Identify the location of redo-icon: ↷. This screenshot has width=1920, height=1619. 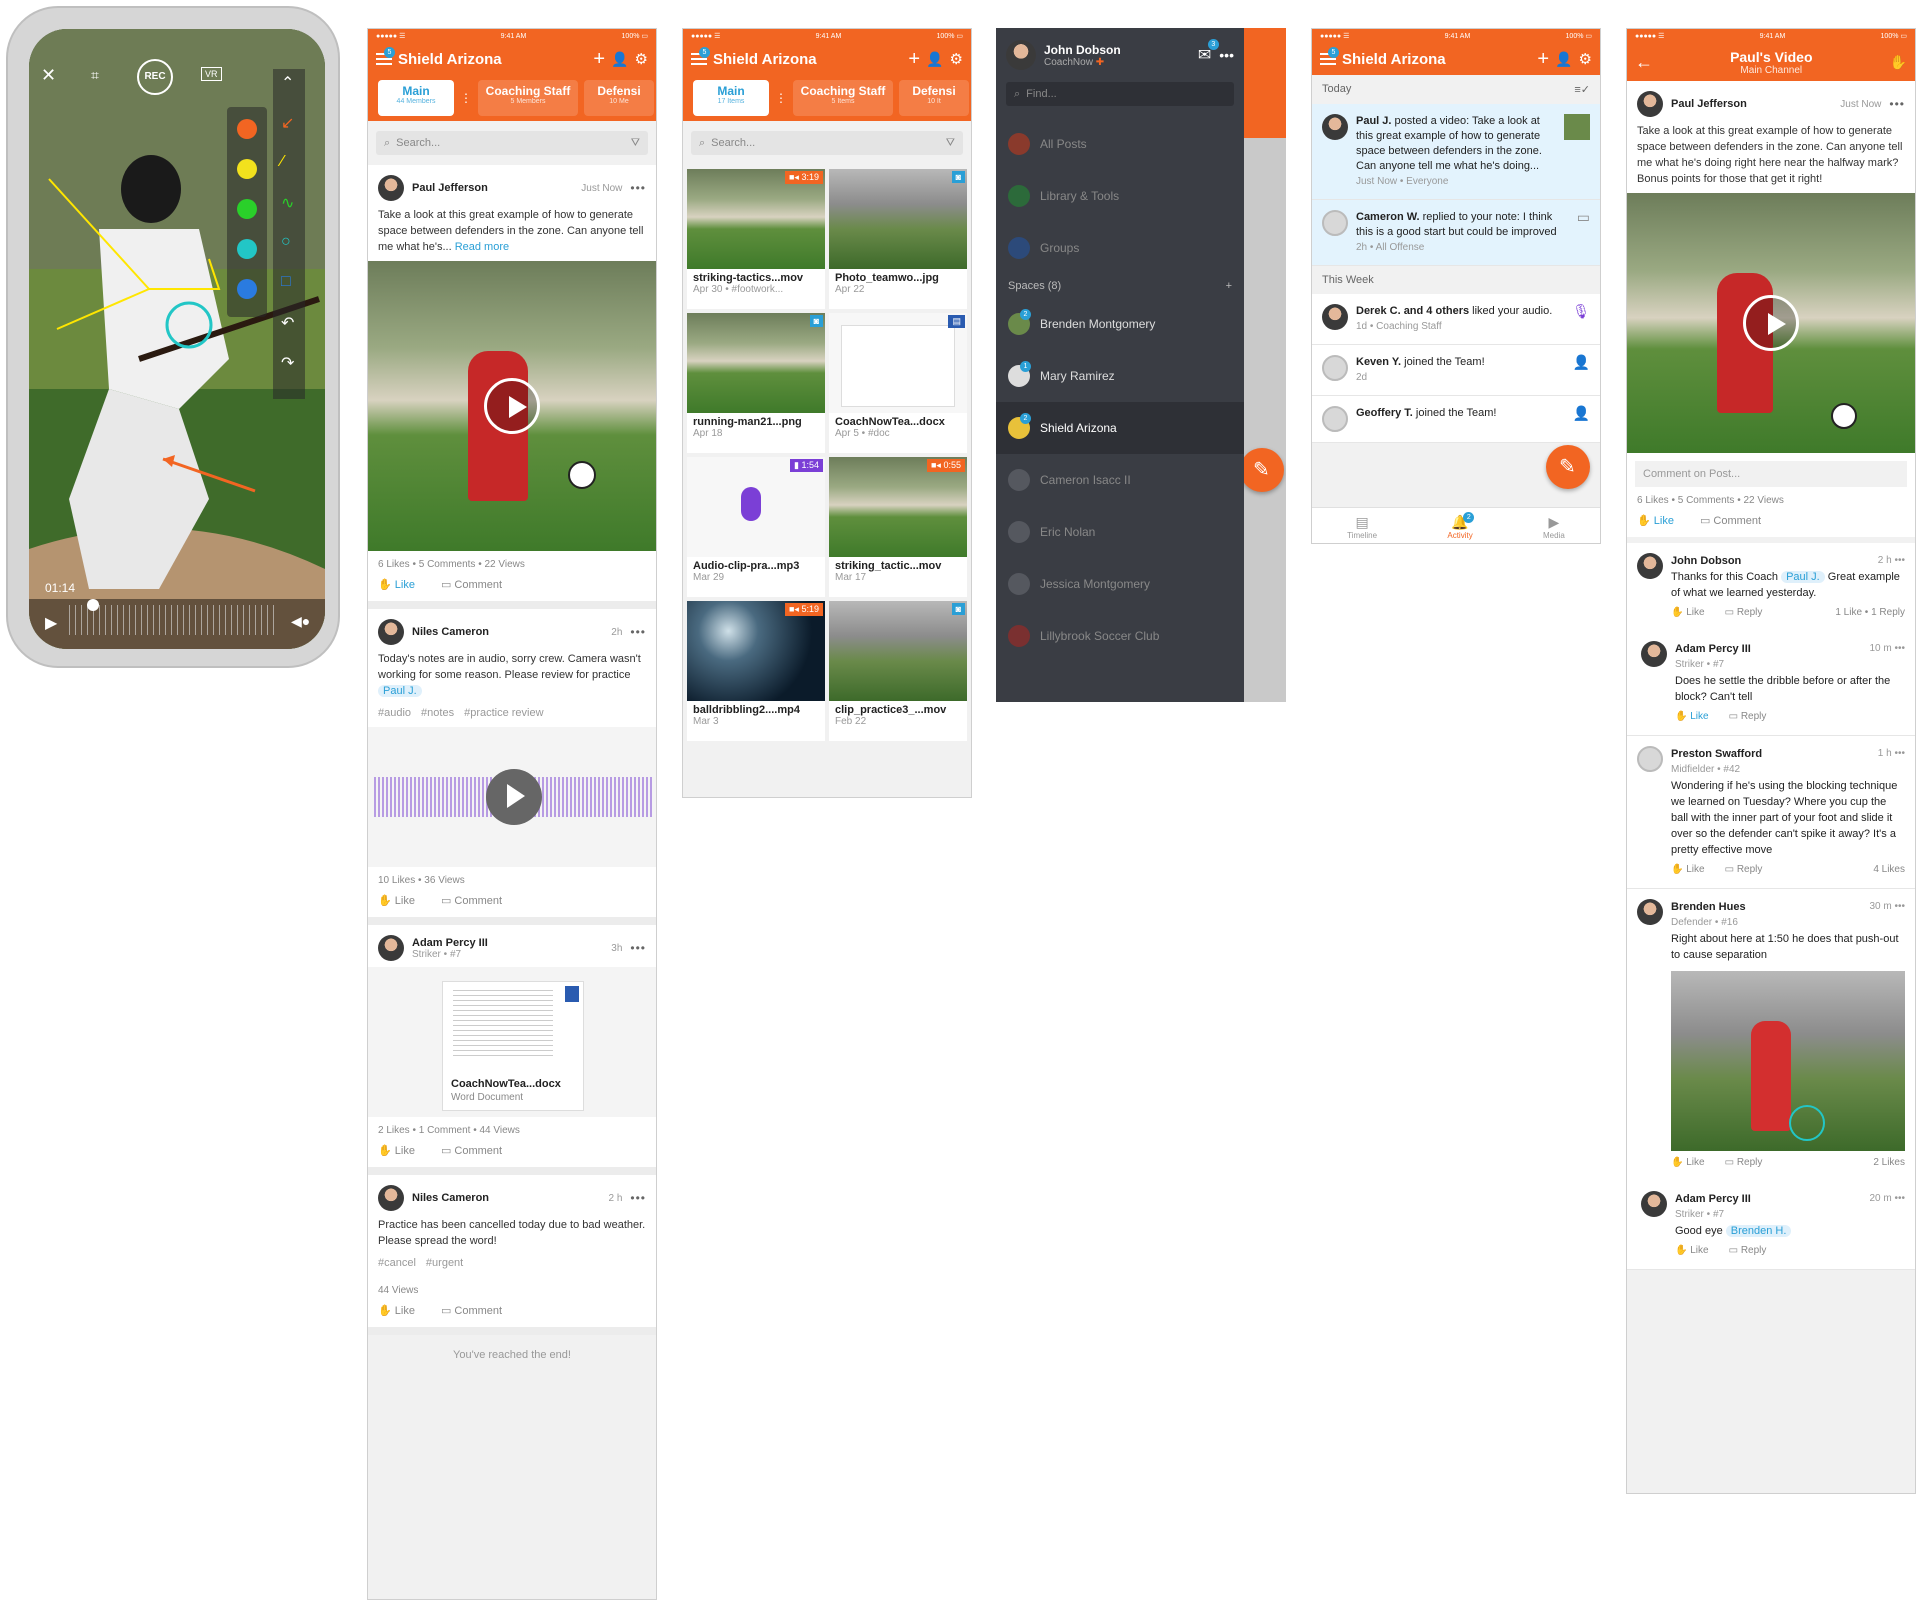
(287, 363).